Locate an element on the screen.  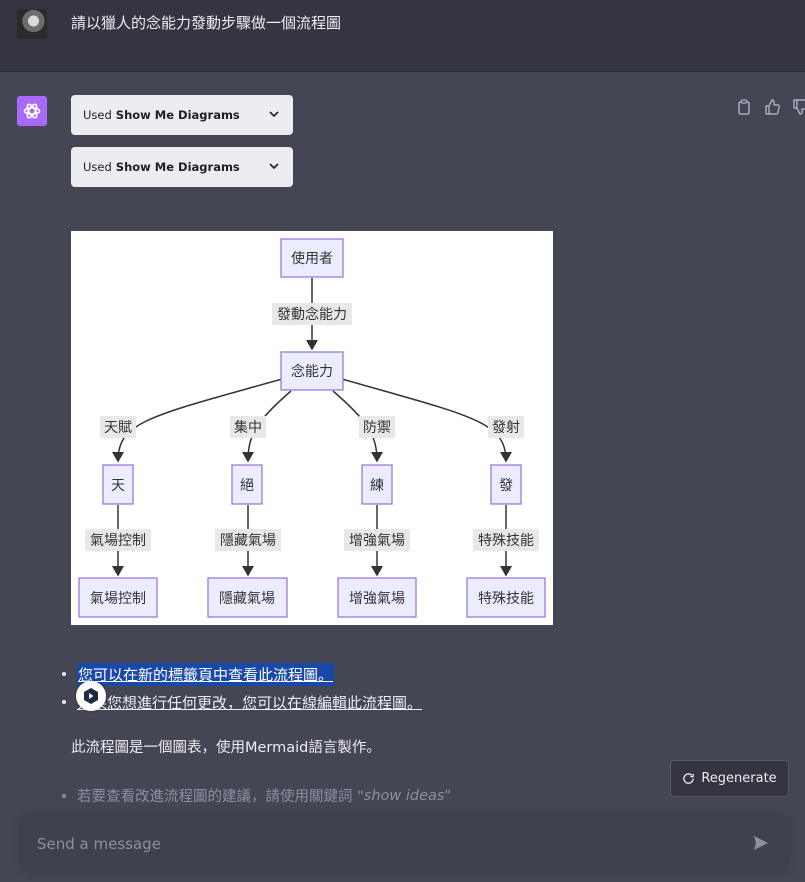
edge-label: 發射 is located at coordinates (506, 428).